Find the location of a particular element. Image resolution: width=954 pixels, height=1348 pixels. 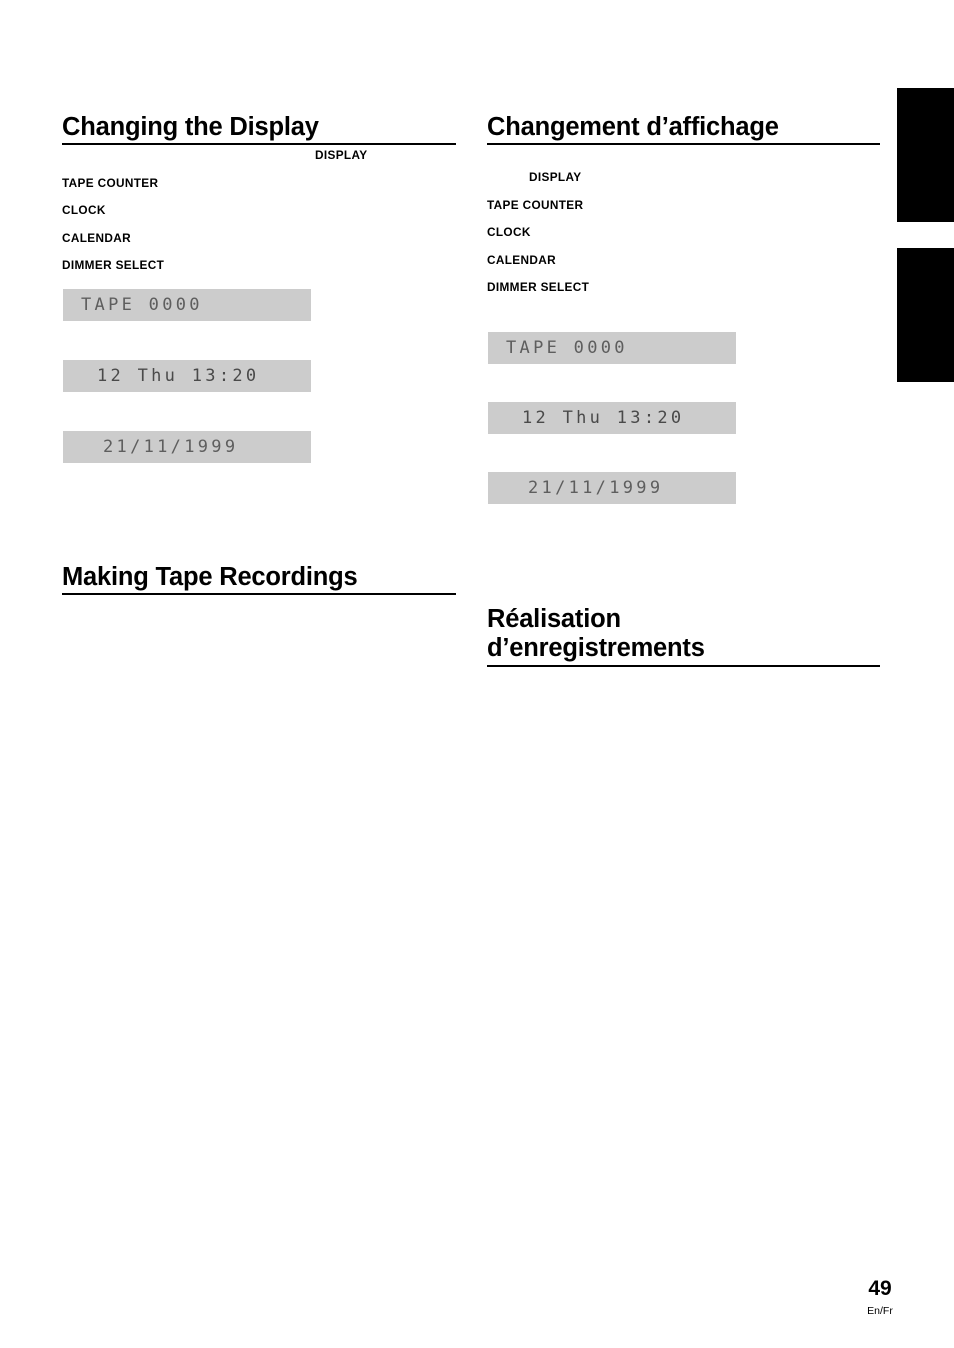

heading-realisation-d-enregistrements: Réalisation d’enregistrements is located at coordinates (683, 635).